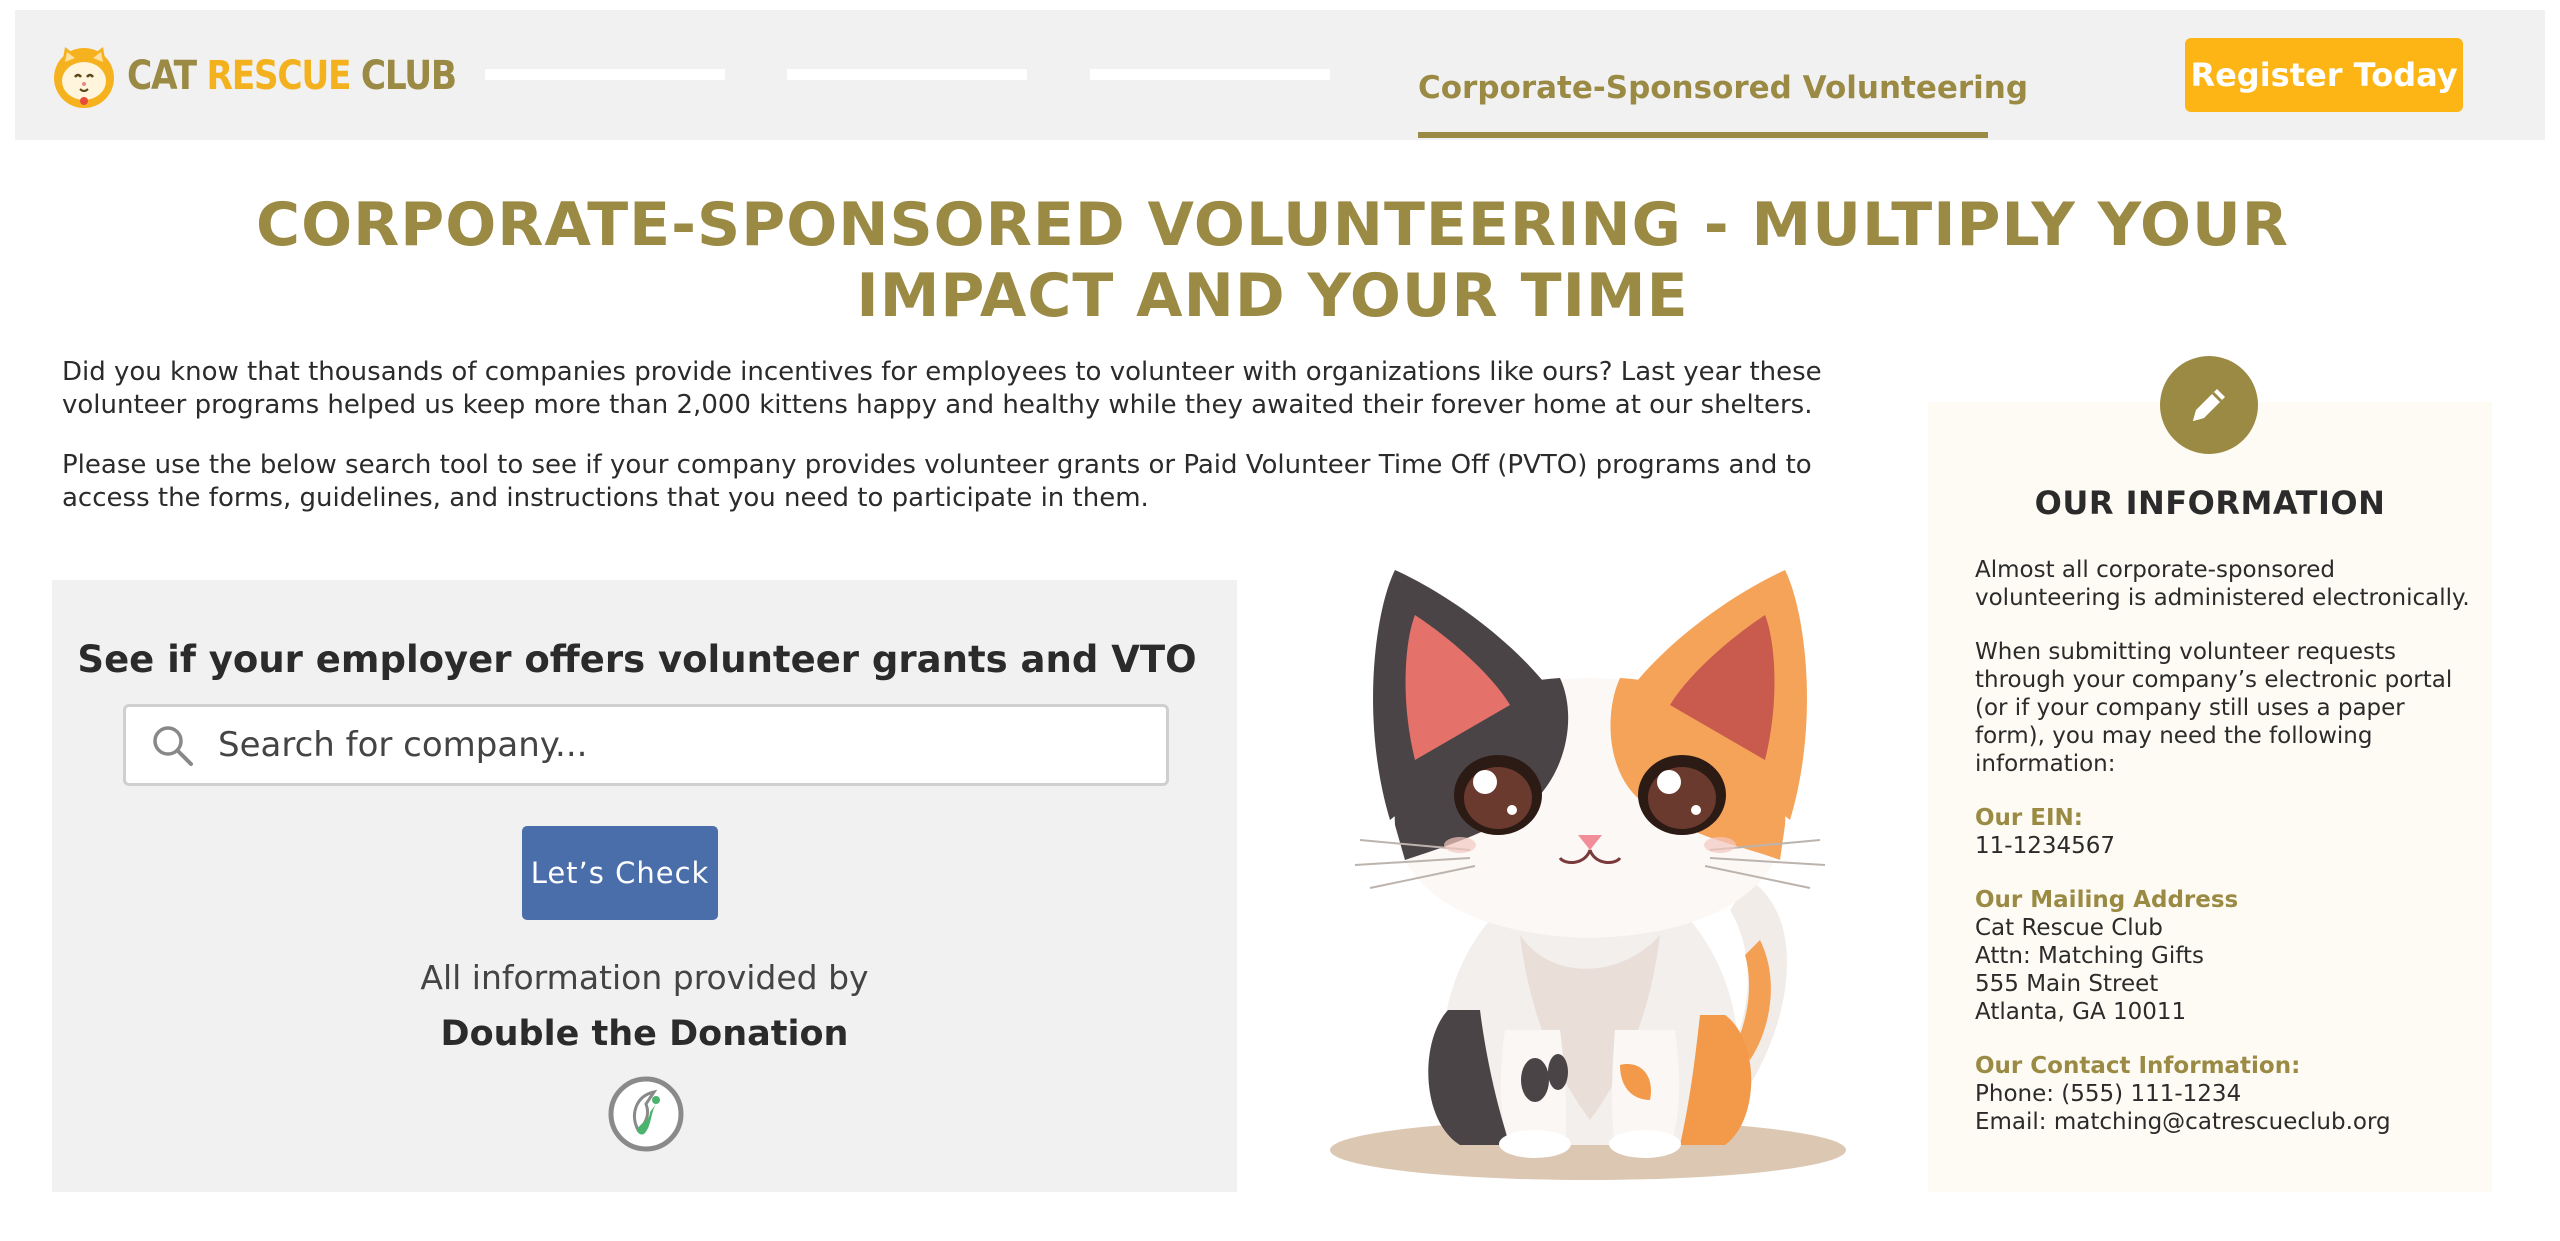 The width and height of the screenshot is (2560, 1241). What do you see at coordinates (84, 77) in the screenshot?
I see `cat-face-icon` at bounding box center [84, 77].